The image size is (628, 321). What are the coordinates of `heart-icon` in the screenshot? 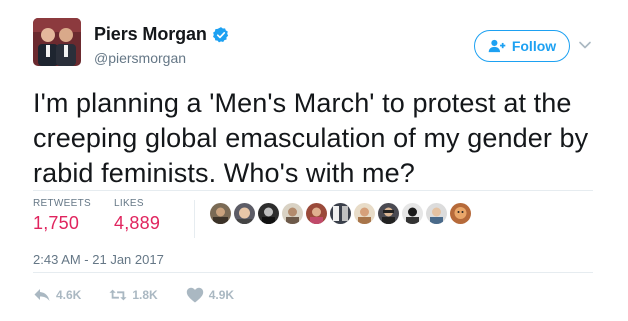 It's located at (194, 295).